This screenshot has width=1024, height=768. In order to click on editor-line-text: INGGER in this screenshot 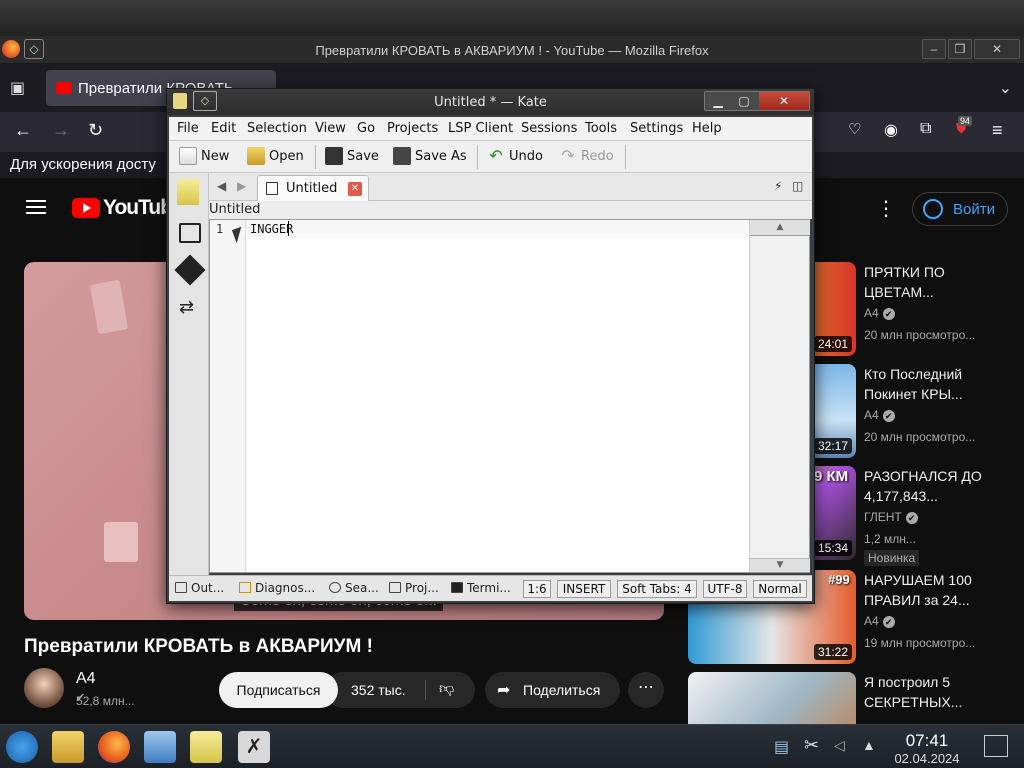, I will do `click(271, 229)`.